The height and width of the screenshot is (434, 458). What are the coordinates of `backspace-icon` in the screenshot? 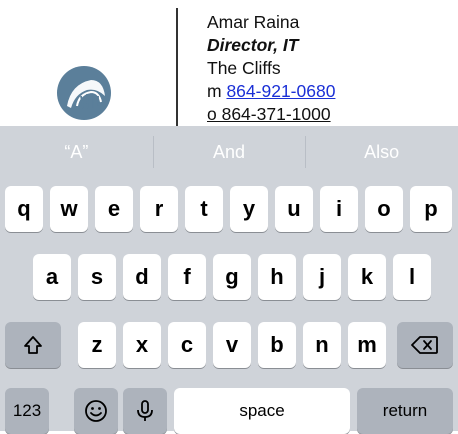 It's located at (425, 345).